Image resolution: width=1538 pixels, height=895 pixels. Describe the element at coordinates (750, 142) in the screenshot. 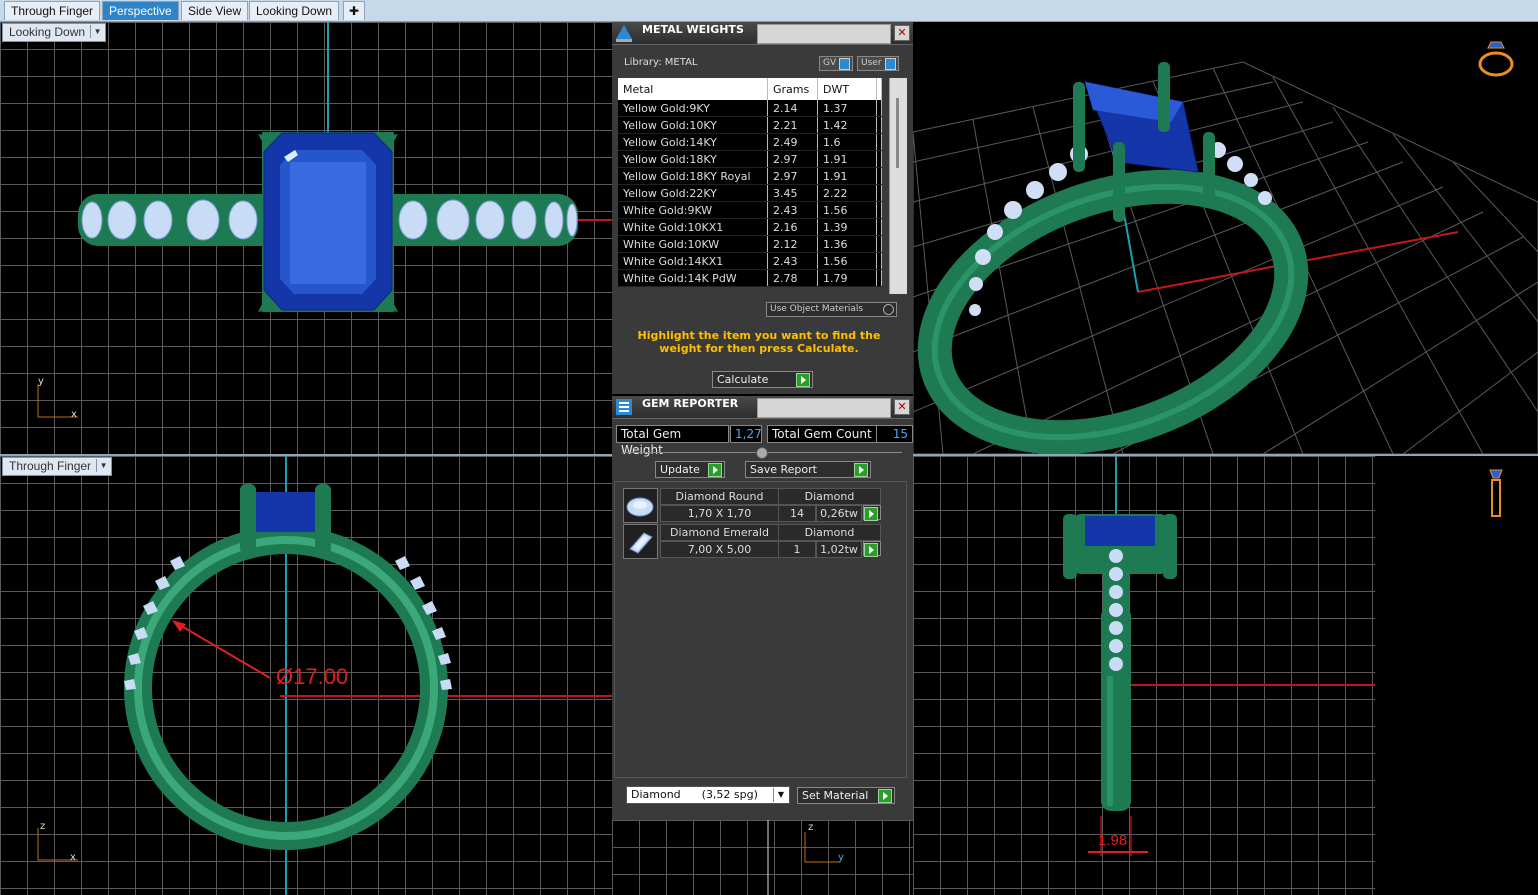

I see `table-row: Yellow Gold:14KY 2.49 1.6` at that location.